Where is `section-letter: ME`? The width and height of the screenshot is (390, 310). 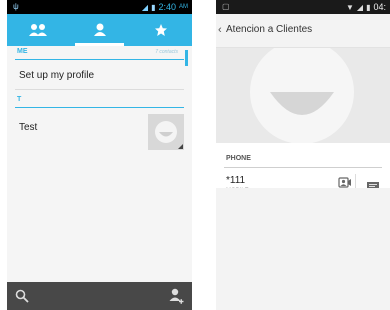 section-letter: ME is located at coordinates (22, 51).